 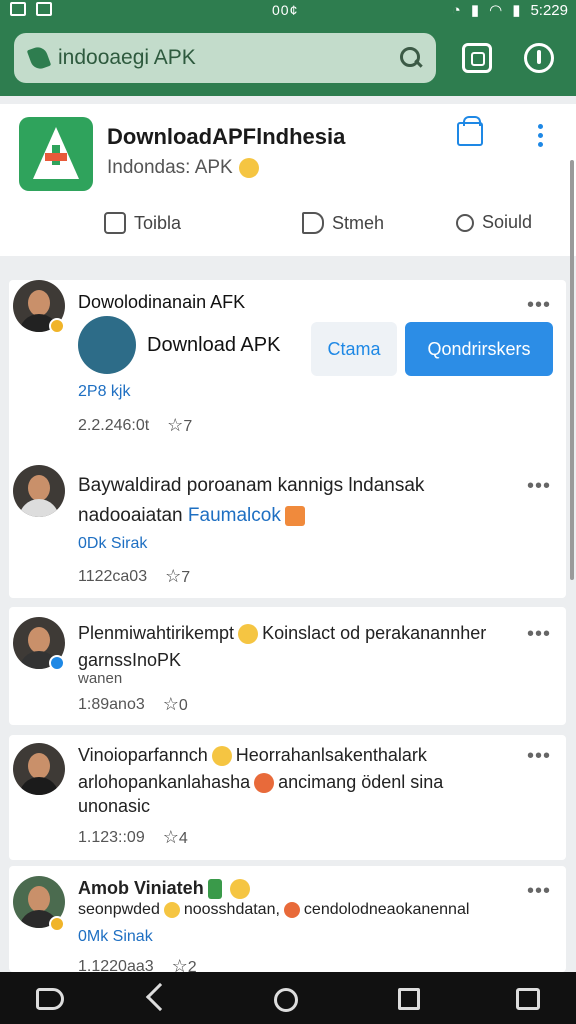 I want to click on system-nav-bar, so click(x=288, y=998).